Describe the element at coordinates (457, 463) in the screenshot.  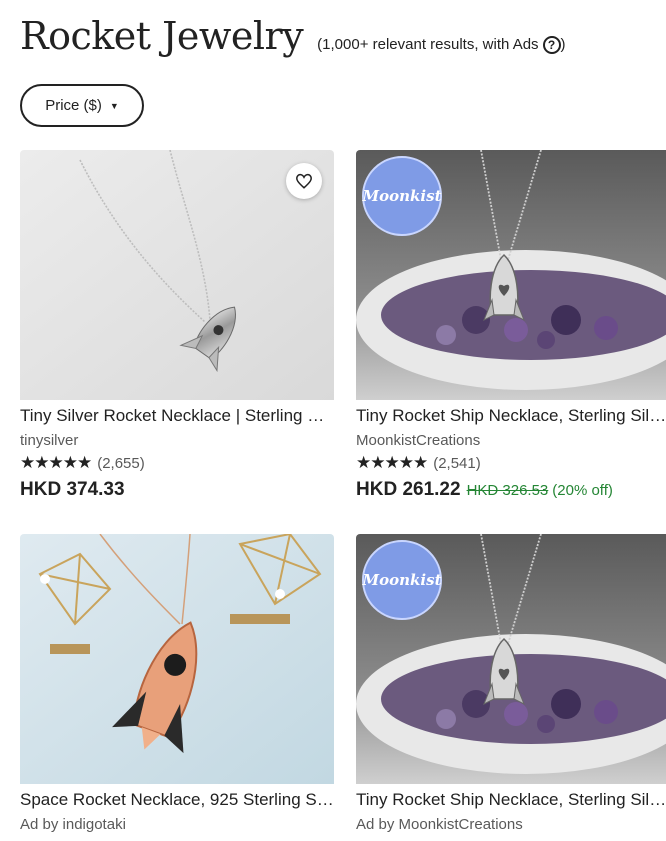
I see `review-count: (2,541)` at that location.